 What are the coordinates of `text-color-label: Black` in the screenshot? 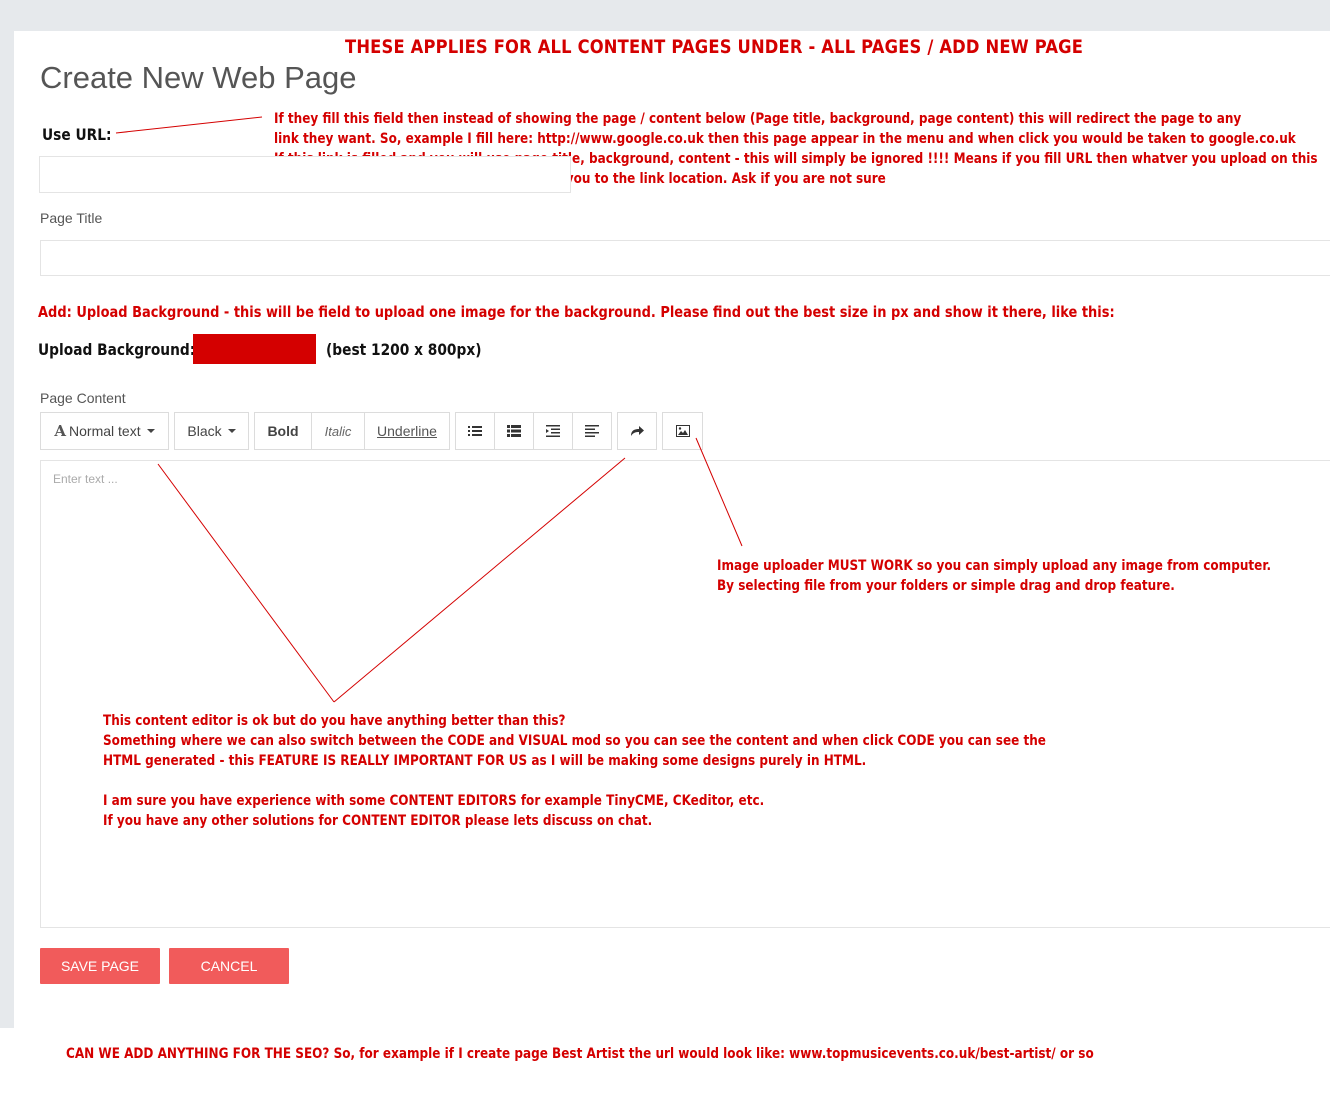 It's located at (204, 431).